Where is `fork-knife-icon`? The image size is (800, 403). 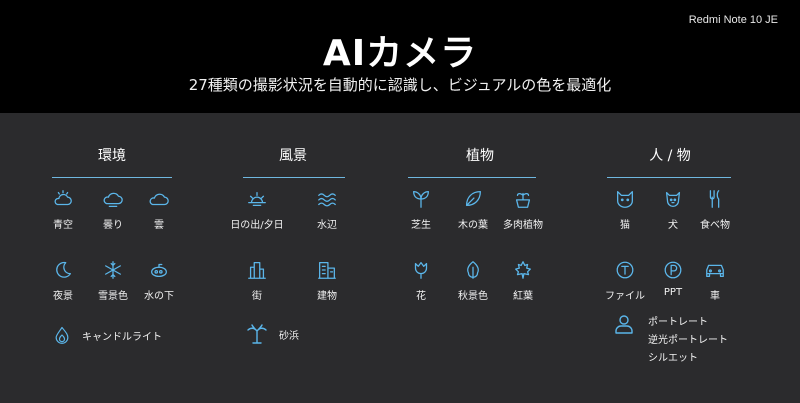 fork-knife-icon is located at coordinates (714, 199).